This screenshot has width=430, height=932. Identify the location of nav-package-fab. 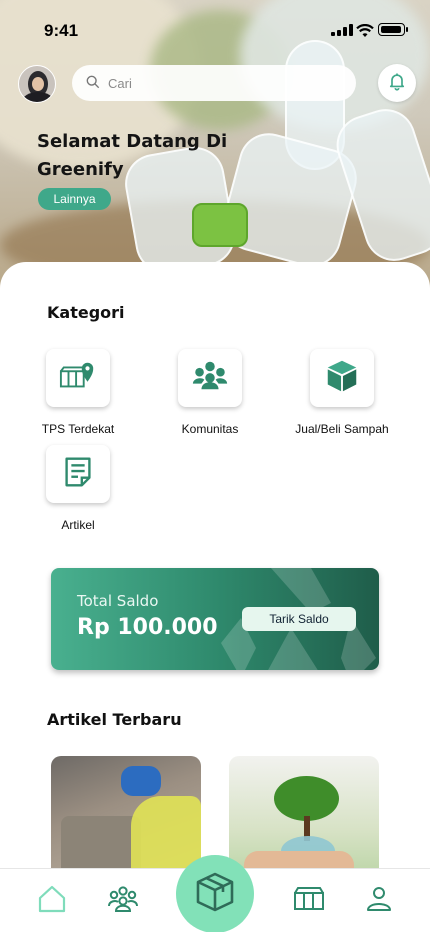
(215, 893).